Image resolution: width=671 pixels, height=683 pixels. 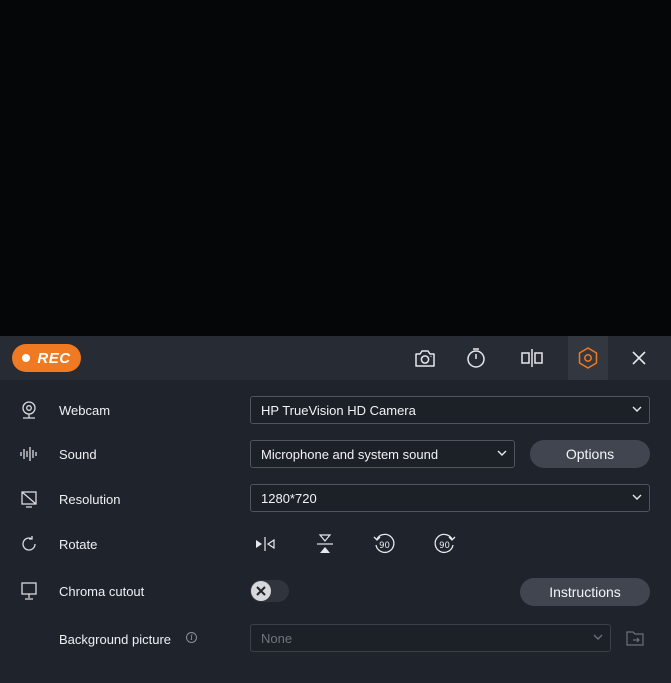 What do you see at coordinates (102, 591) in the screenshot?
I see `chroma-cutout-label: Chroma cutout` at bounding box center [102, 591].